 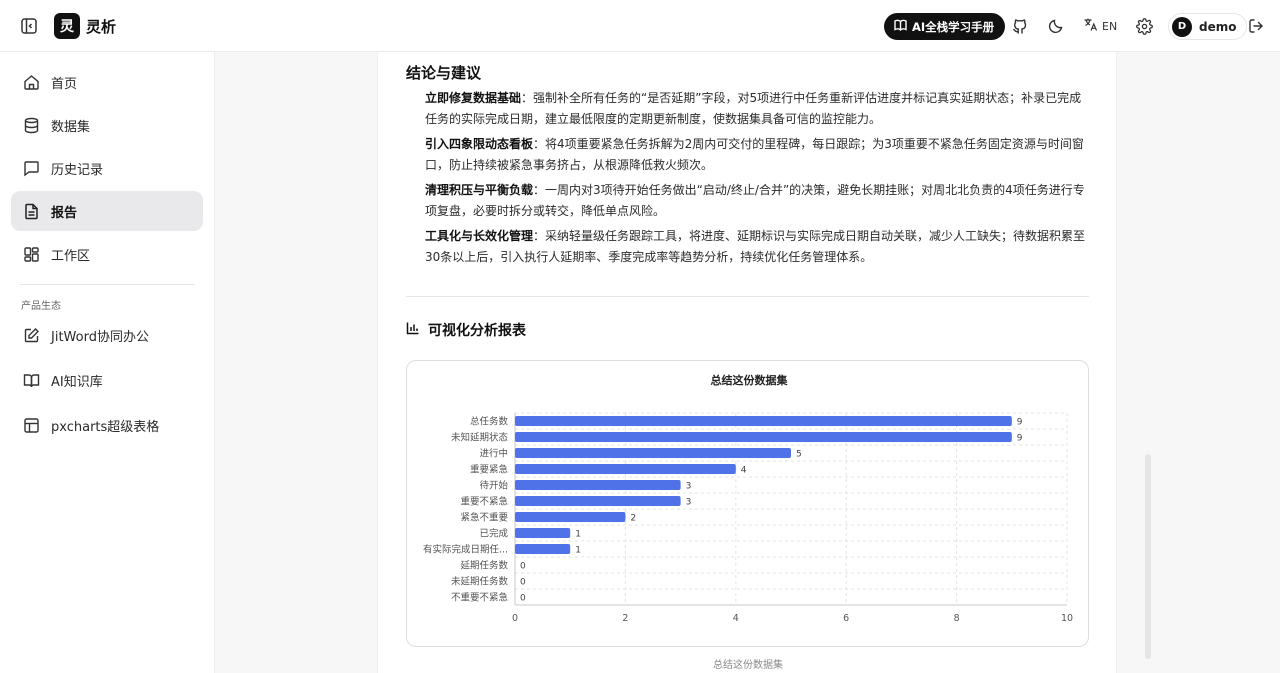 I want to click on x-tick-label: 6, so click(x=846, y=618).